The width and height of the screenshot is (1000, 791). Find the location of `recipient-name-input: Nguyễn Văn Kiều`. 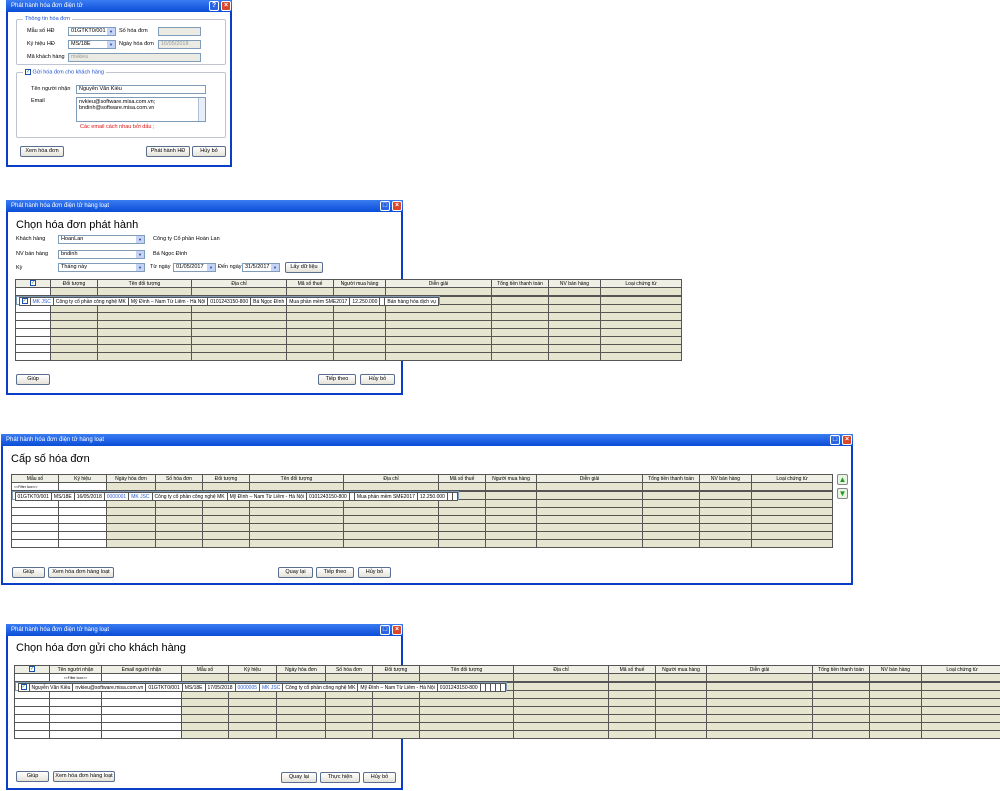

recipient-name-input: Nguyễn Văn Kiều is located at coordinates (141, 89).